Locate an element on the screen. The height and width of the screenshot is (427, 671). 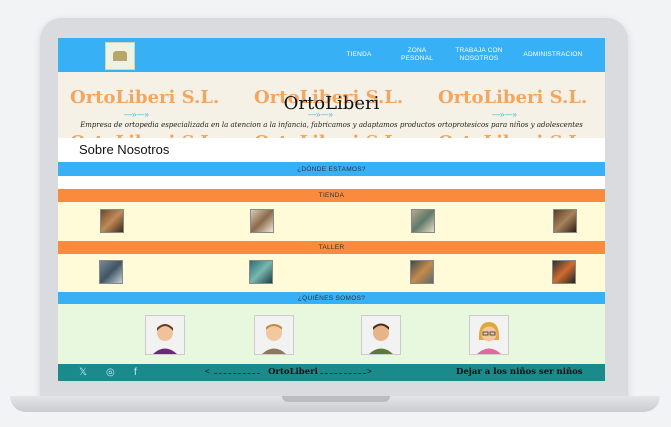
woman-avatar-icon is located at coordinates (489, 335).